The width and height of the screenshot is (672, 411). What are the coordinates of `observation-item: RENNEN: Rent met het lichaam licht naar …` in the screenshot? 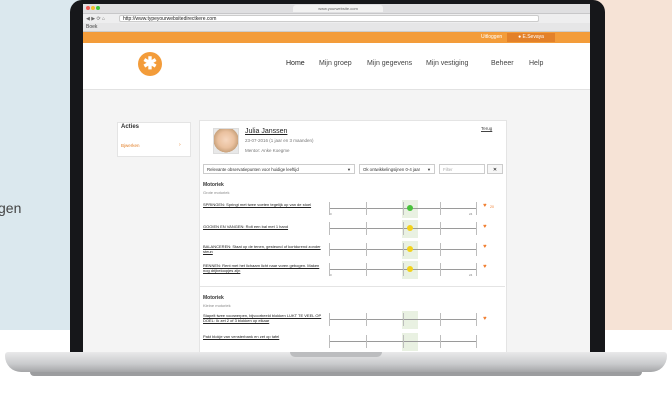 It's located at (264, 268).